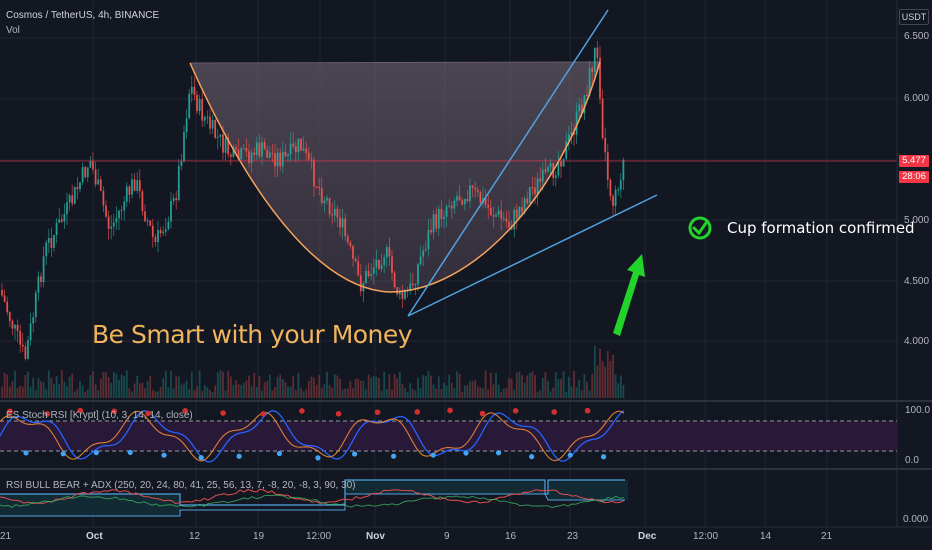 The width and height of the screenshot is (932, 550). What do you see at coordinates (917, 36) in the screenshot?
I see `price-tick: 6.500` at bounding box center [917, 36].